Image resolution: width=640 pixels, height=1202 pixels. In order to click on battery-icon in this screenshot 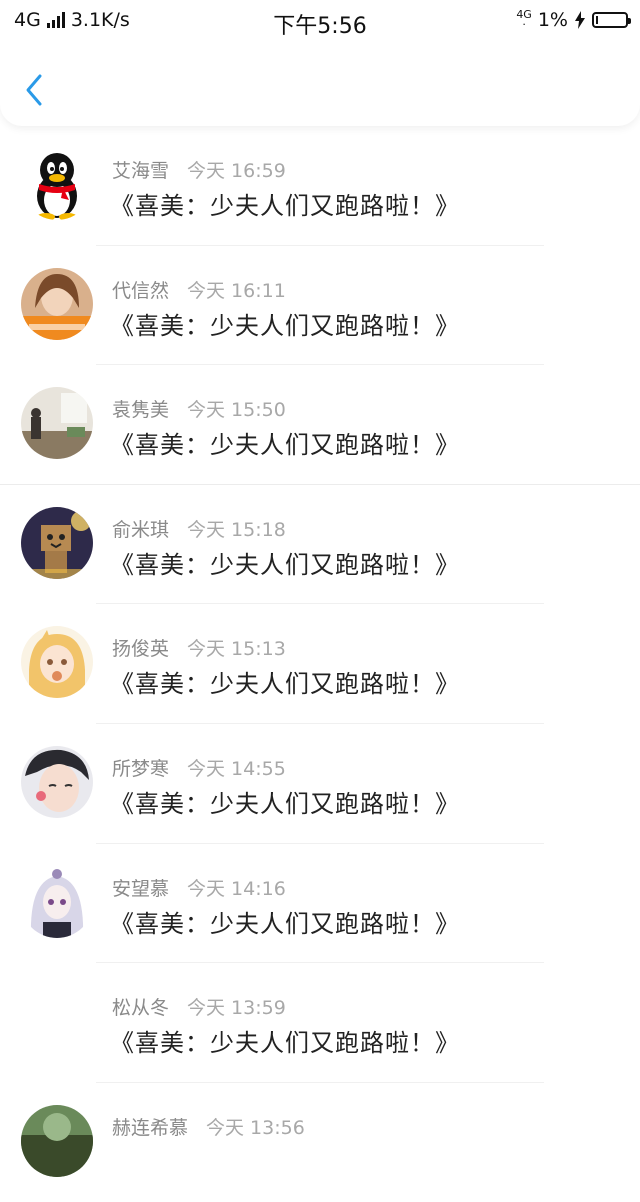, I will do `click(611, 20)`.